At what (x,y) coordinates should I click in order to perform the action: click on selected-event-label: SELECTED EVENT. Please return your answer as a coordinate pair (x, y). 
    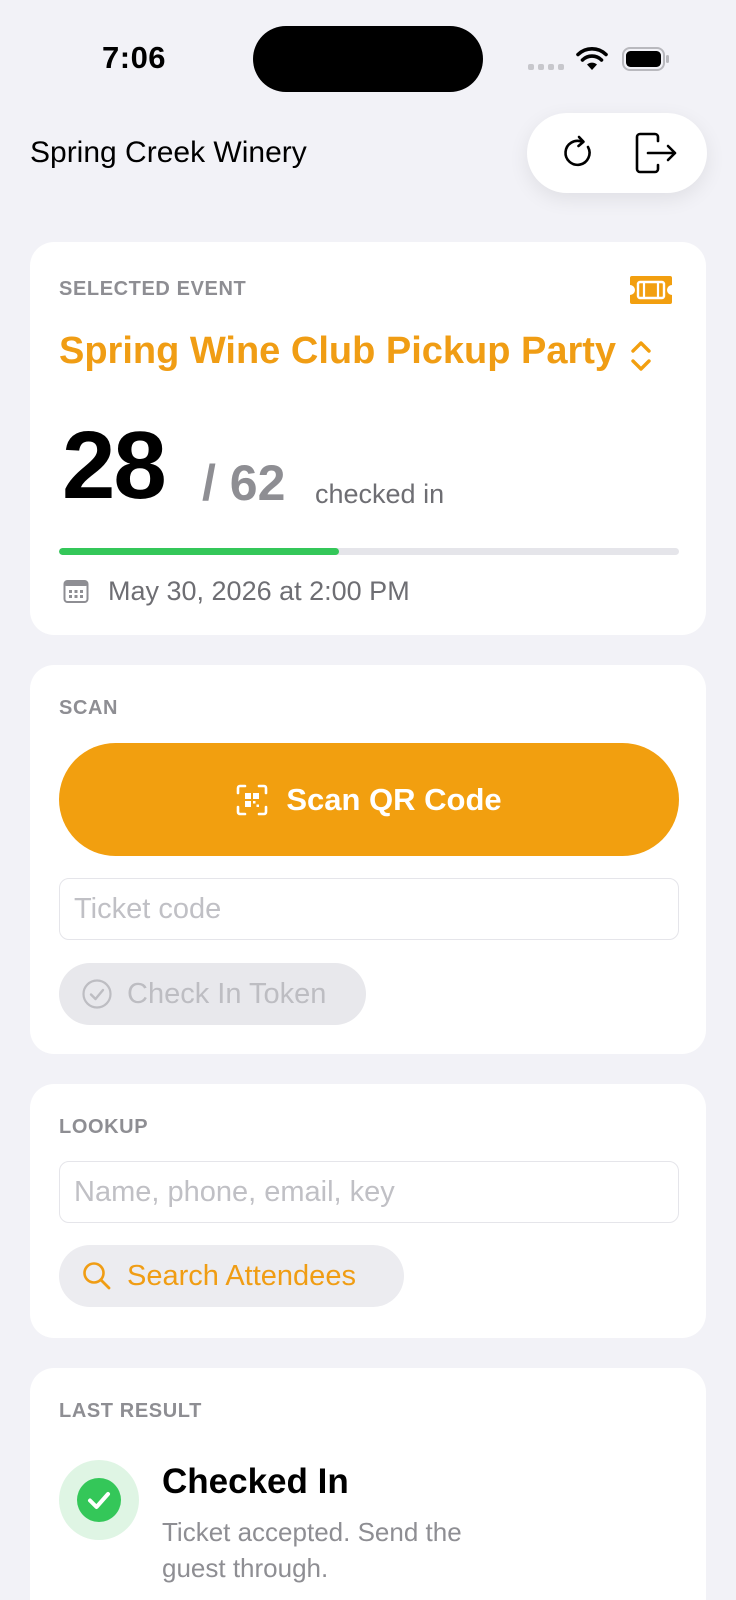
    Looking at the image, I should click on (153, 289).